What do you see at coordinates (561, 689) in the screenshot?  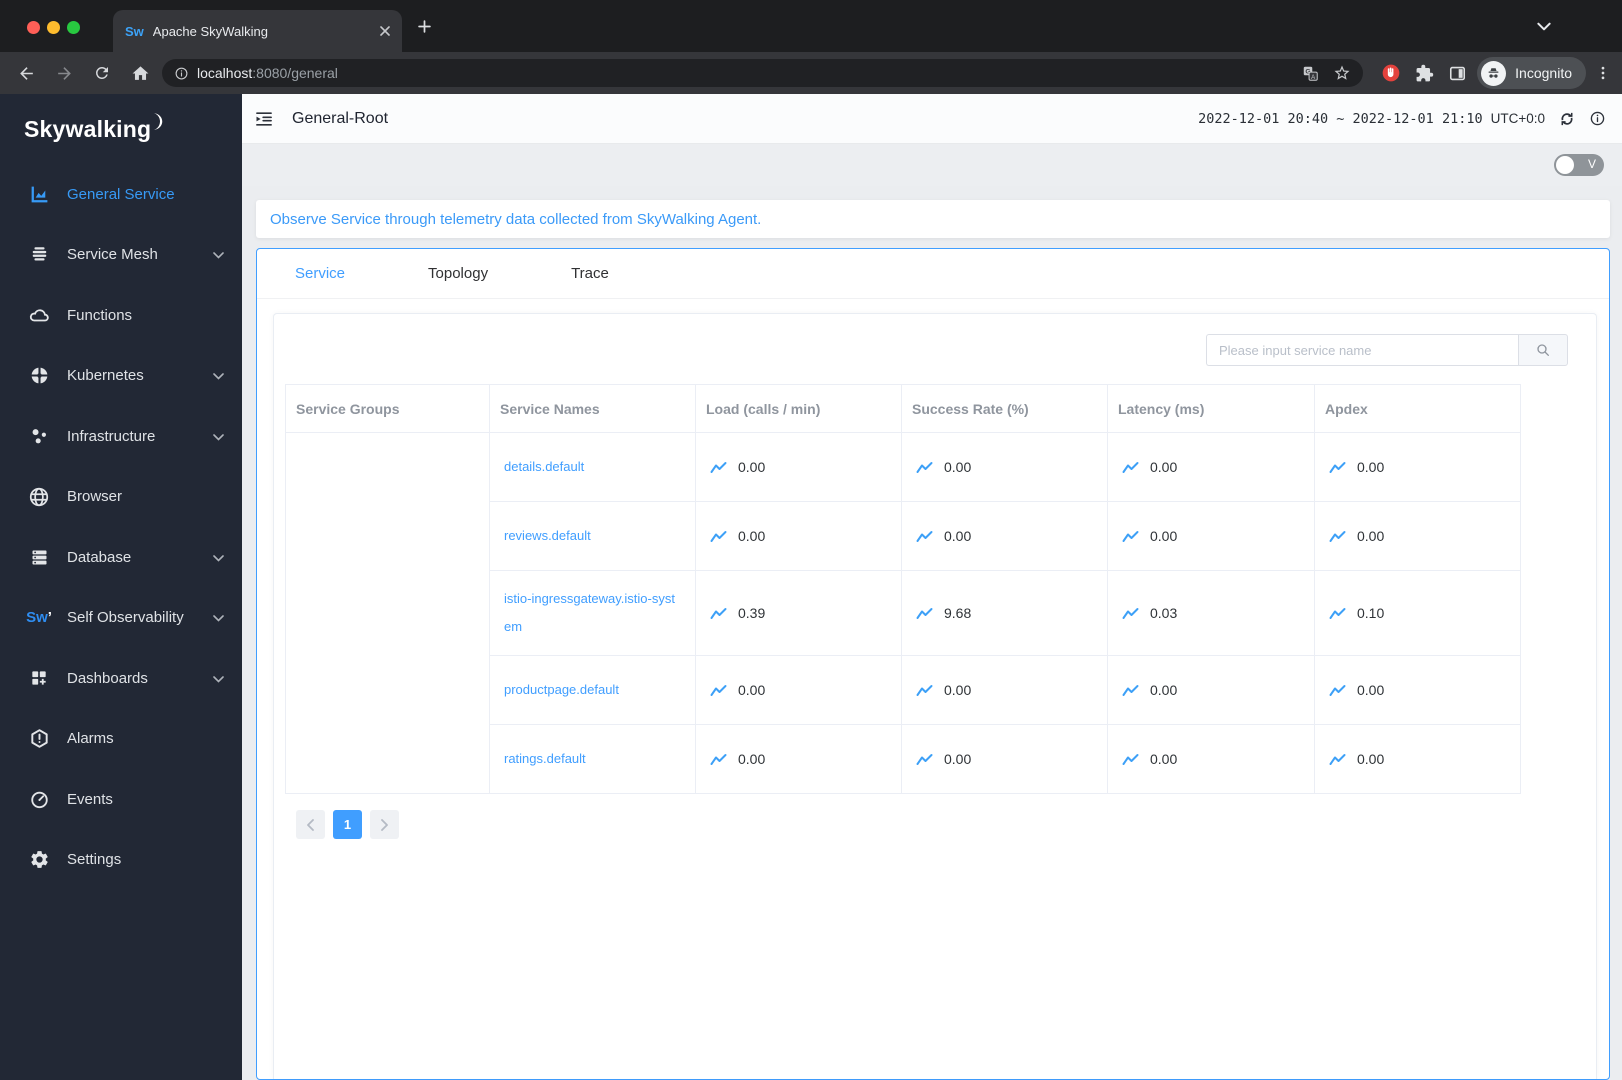 I see `service-link: productpage.default` at bounding box center [561, 689].